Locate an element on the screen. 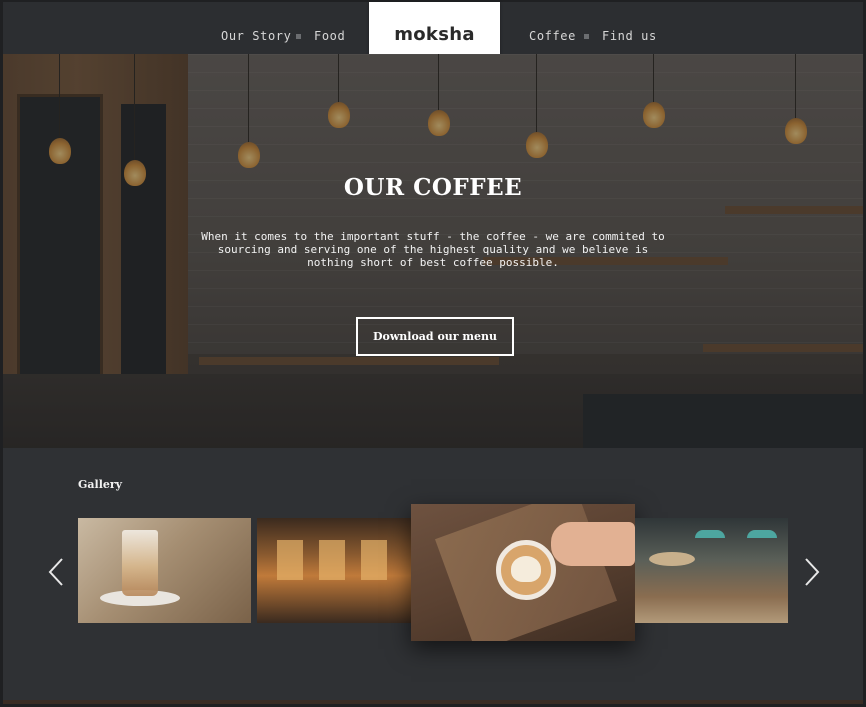 This screenshot has height=707, width=866. chevron-right-icon is located at coordinates (812, 572).